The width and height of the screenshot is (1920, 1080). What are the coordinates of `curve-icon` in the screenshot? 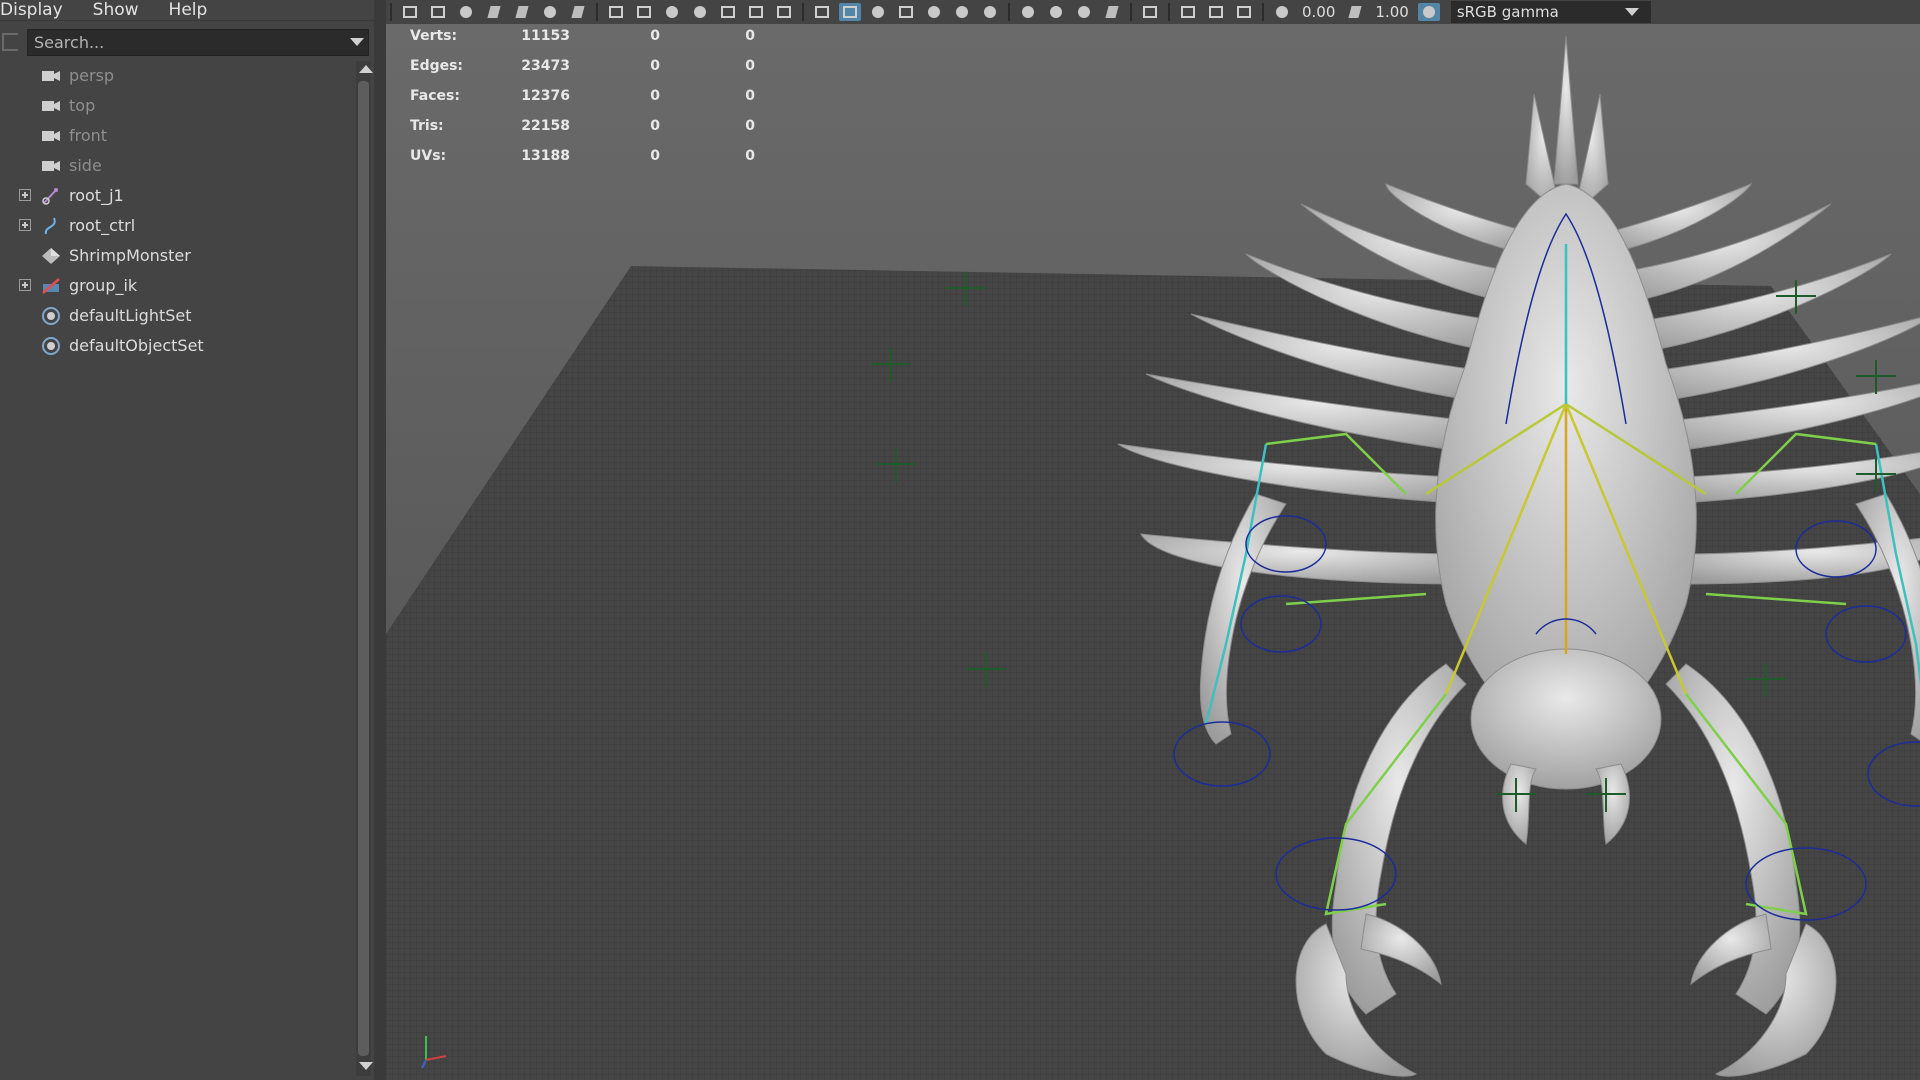 It's located at (50, 226).